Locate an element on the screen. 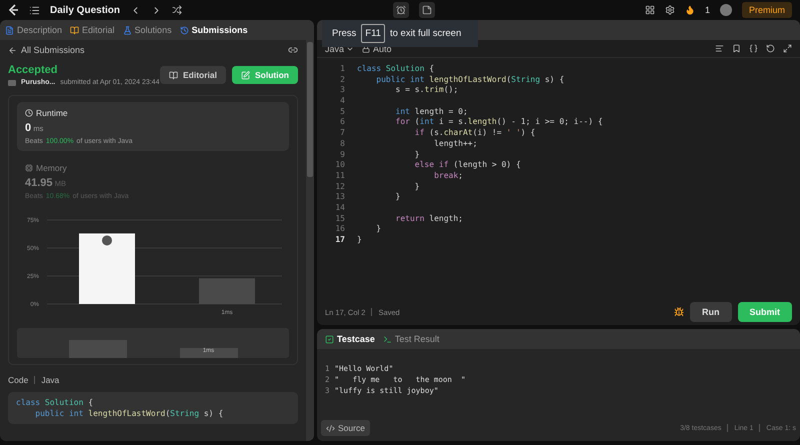 The height and width of the screenshot is (445, 800). problem-list-title: Daily Question is located at coordinates (85, 10).